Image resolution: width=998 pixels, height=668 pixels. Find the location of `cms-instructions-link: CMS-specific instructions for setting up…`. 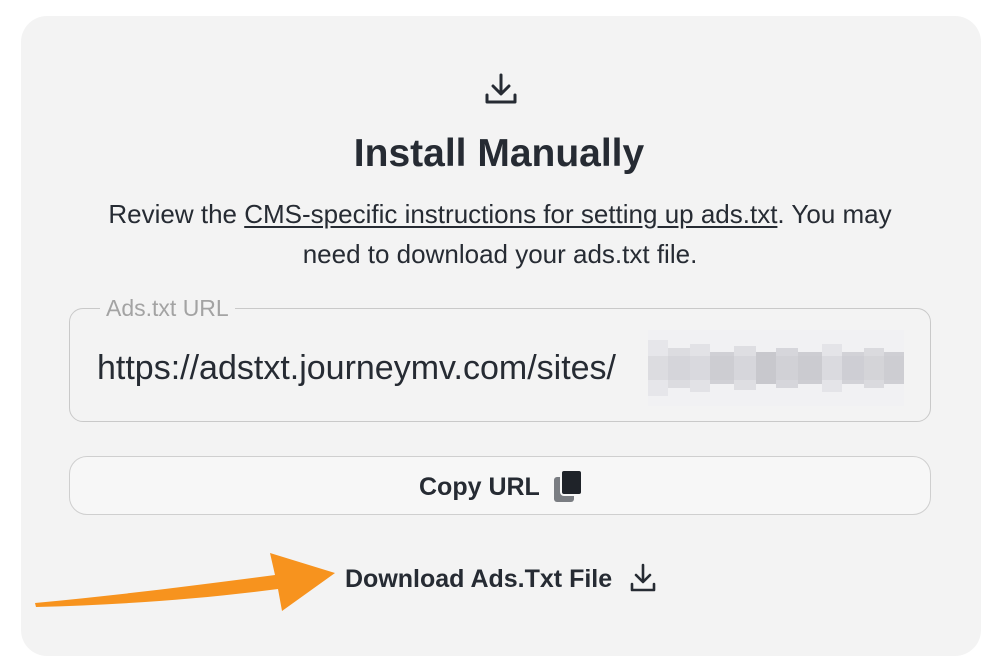

cms-instructions-link: CMS-specific instructions for setting up… is located at coordinates (510, 214).